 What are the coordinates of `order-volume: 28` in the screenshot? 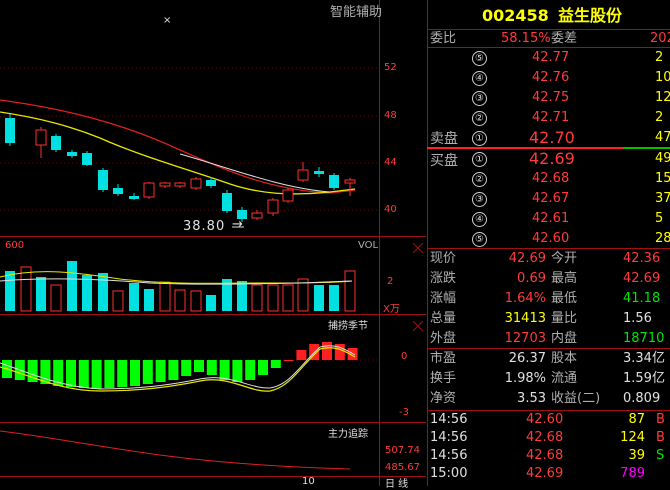 It's located at (662, 238).